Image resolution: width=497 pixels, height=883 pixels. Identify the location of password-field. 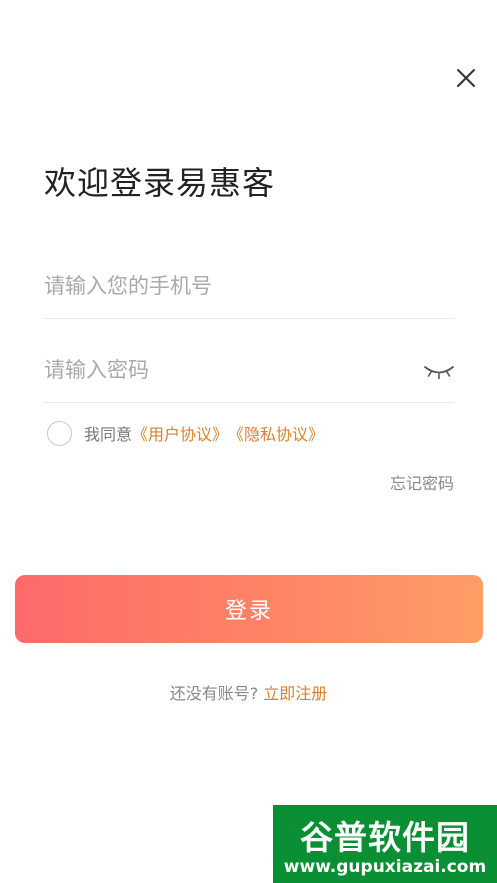
(249, 371).